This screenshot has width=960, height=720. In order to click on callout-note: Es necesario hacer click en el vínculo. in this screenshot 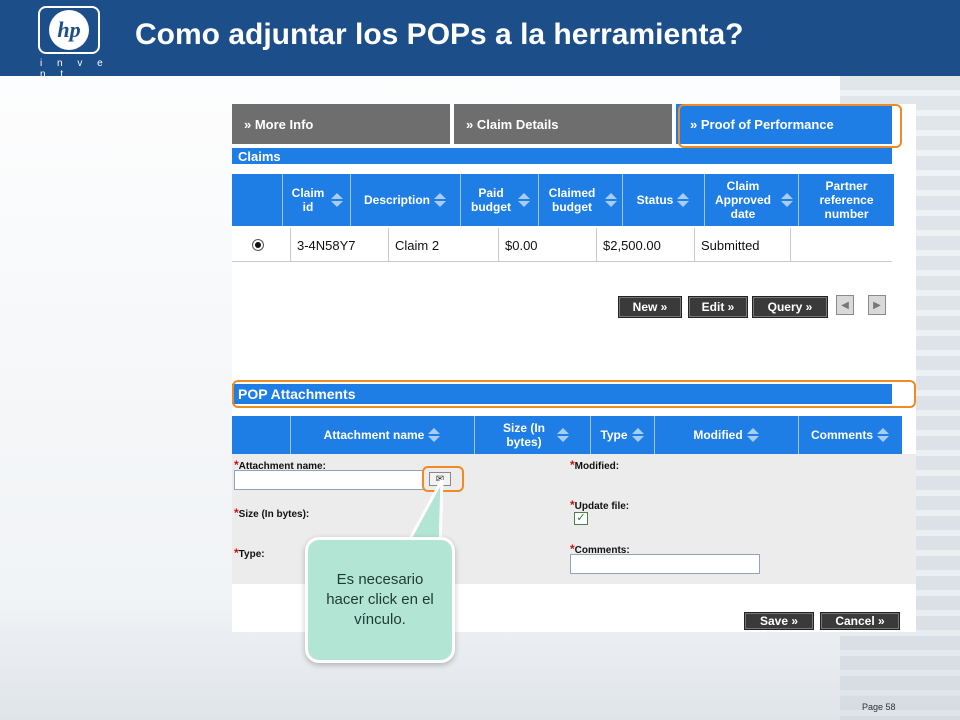, I will do `click(380, 600)`.